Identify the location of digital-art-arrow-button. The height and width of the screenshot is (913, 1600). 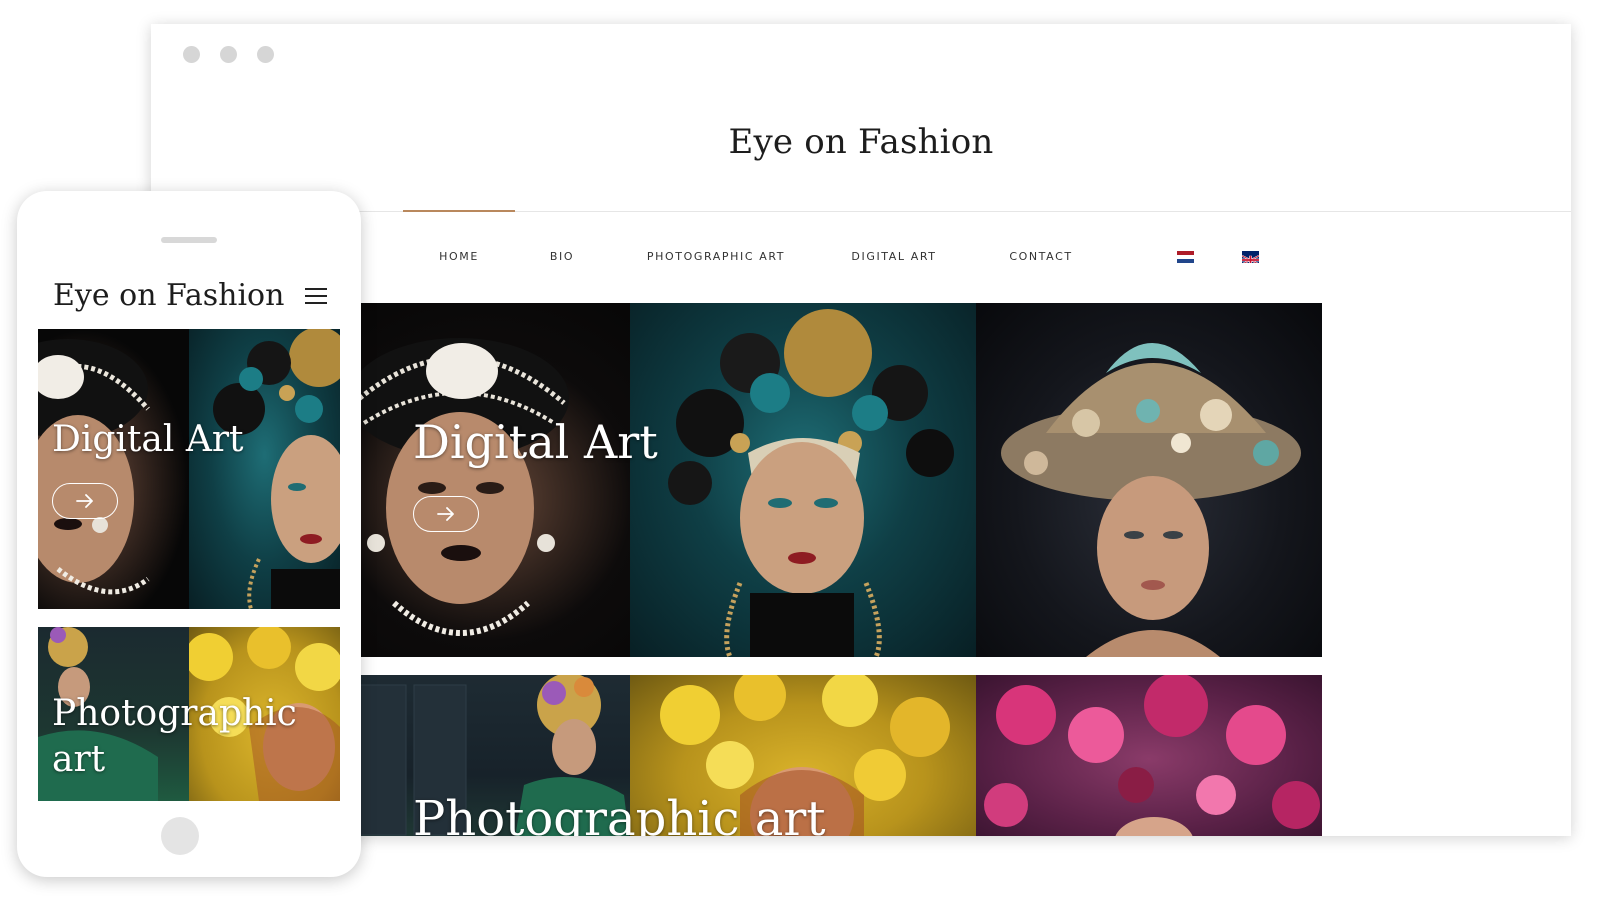
(446, 514).